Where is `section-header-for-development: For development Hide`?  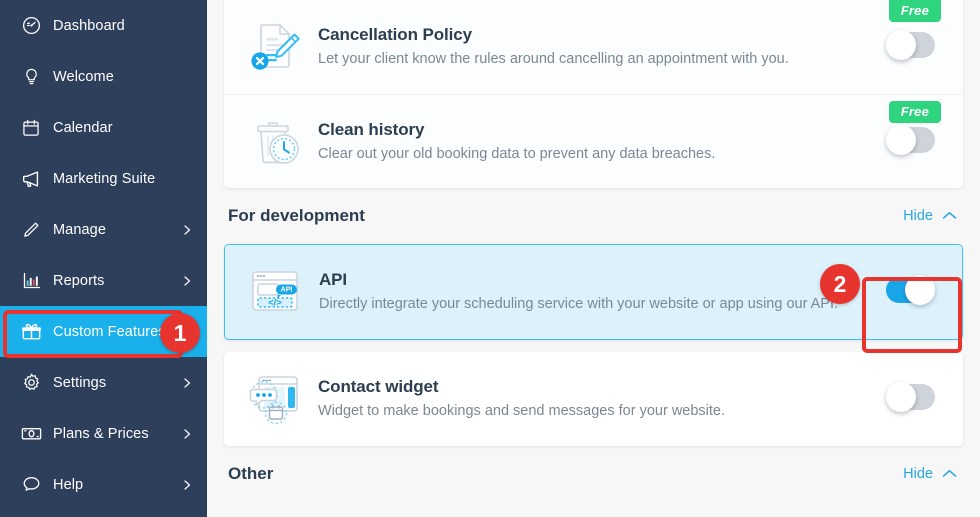 section-header-for-development: For development Hide is located at coordinates (593, 216).